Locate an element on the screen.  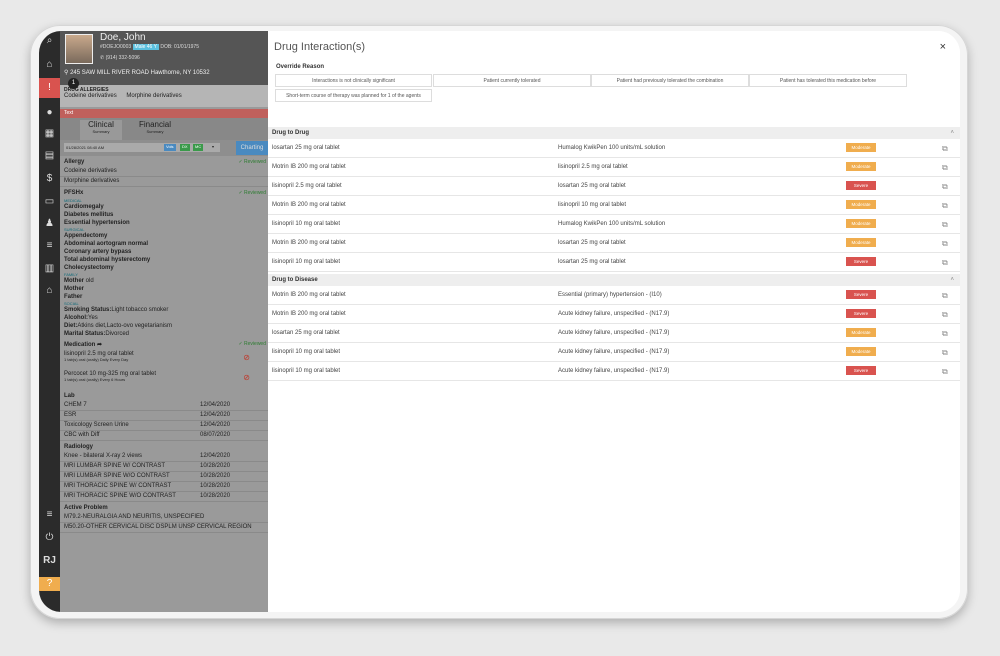
family-relation: Father is located at coordinates (73, 297).